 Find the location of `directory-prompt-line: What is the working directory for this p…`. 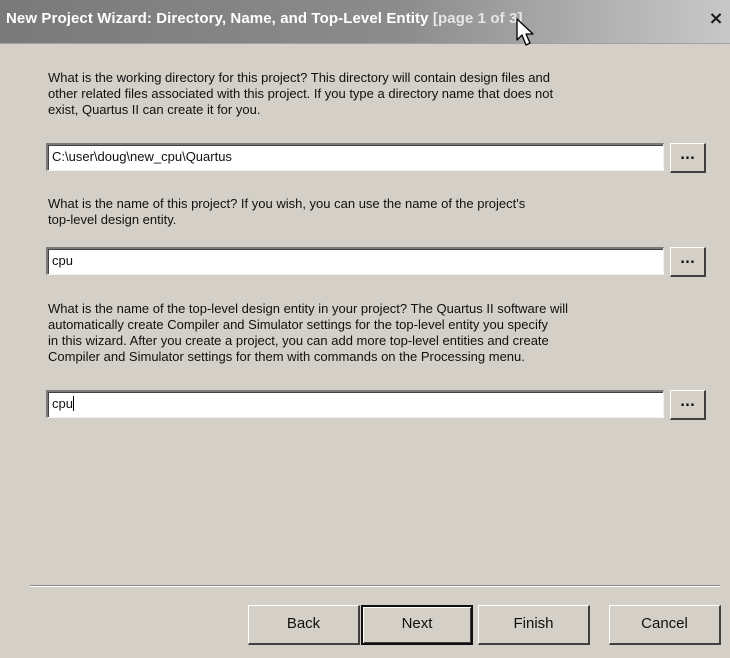

directory-prompt-line: What is the working directory for this p… is located at coordinates (299, 77).